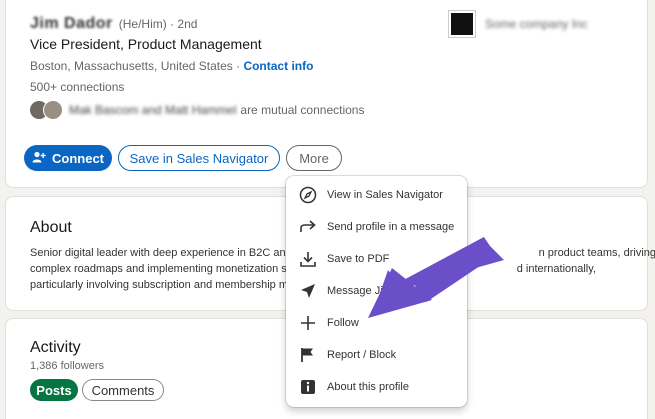 The image size is (655, 419). Describe the element at coordinates (308, 355) in the screenshot. I see `flag-icon` at that location.